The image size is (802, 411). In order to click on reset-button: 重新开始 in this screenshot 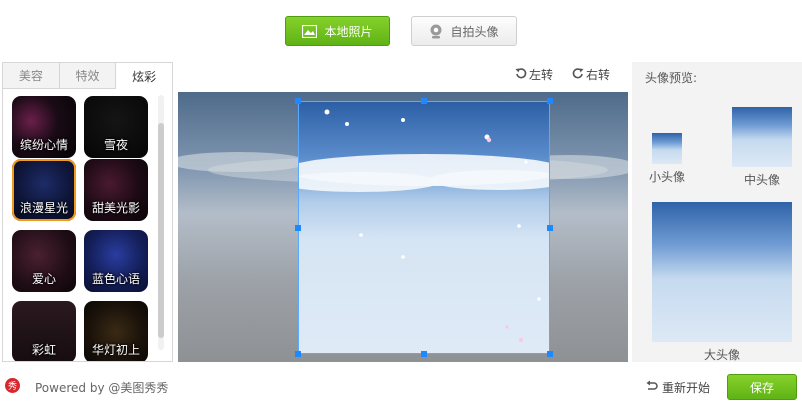, I will do `click(678, 387)`.